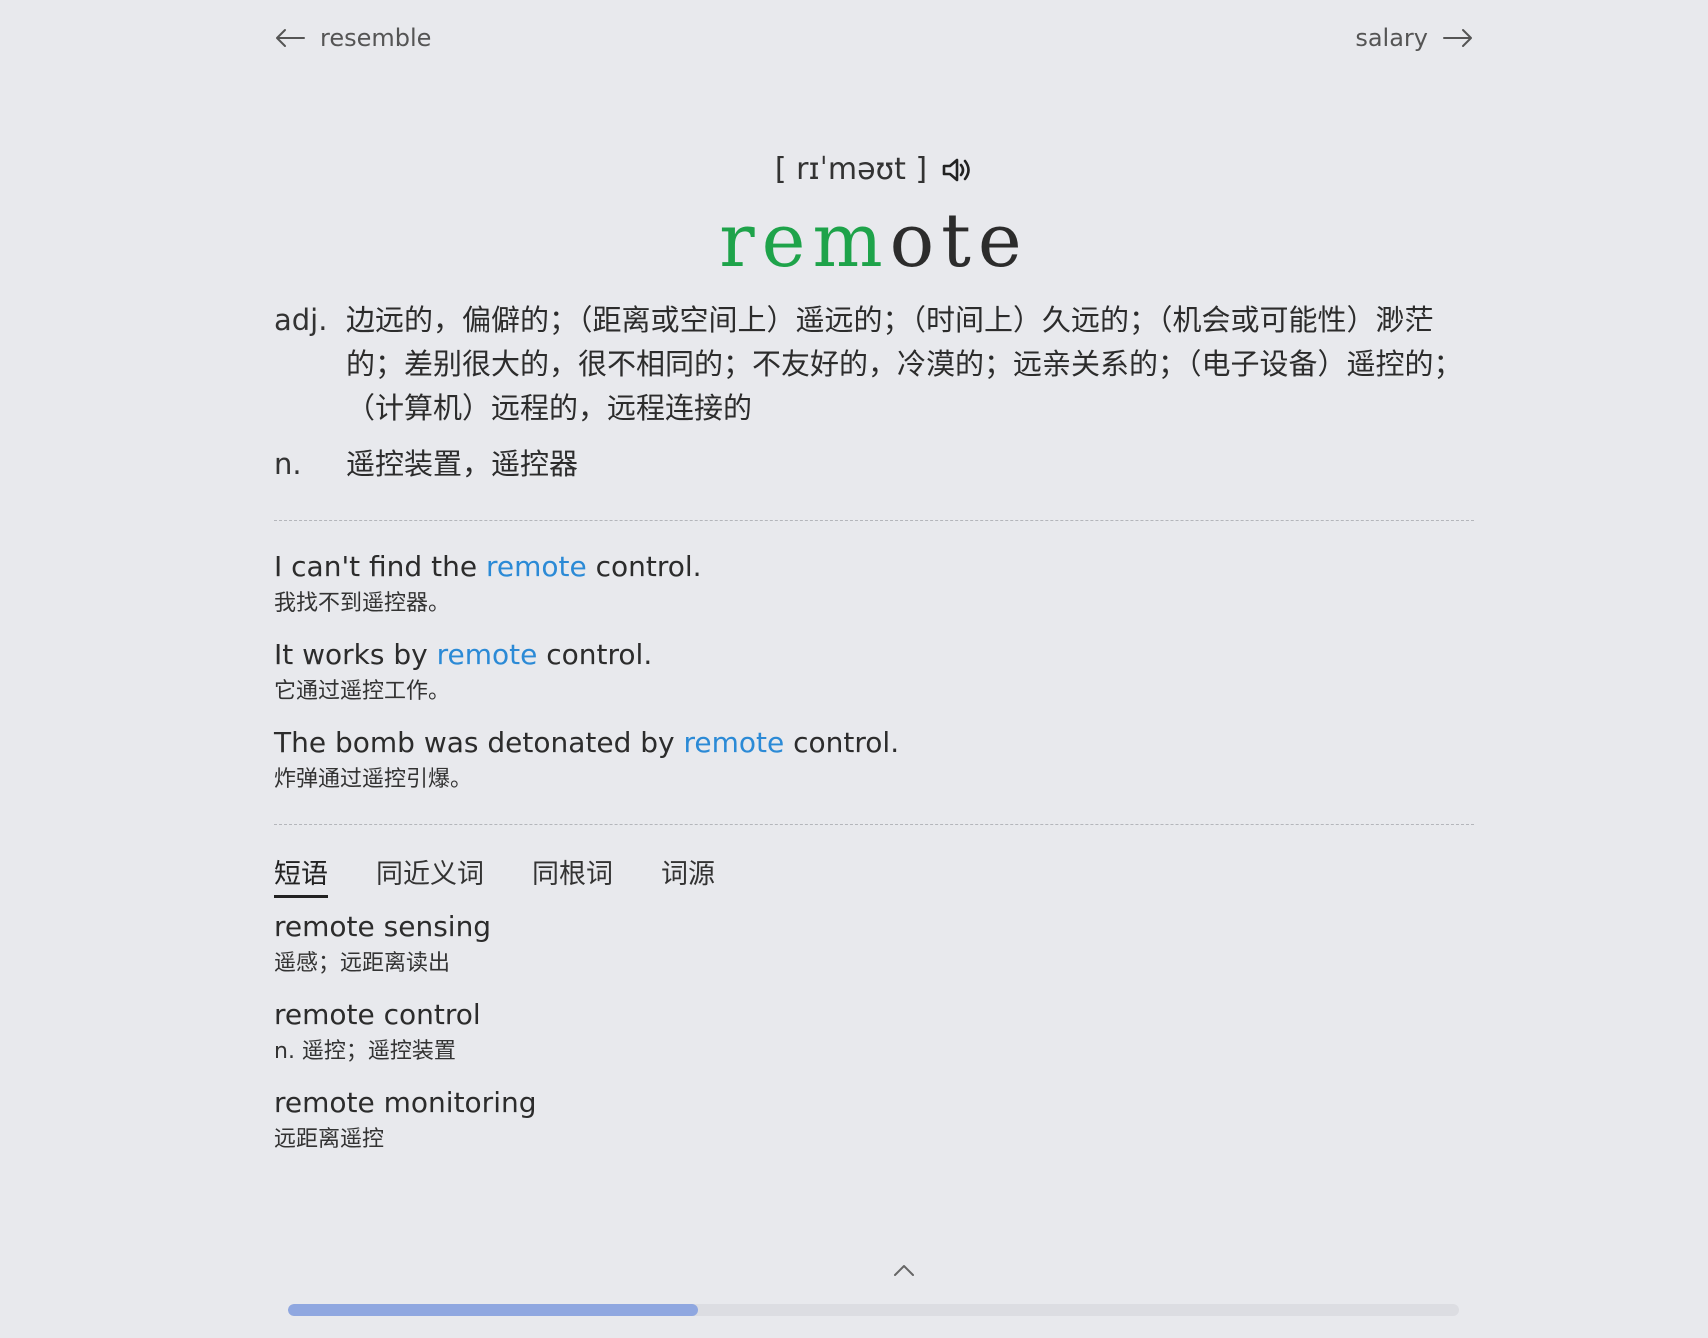  I want to click on arrow-left-icon, so click(290, 38).